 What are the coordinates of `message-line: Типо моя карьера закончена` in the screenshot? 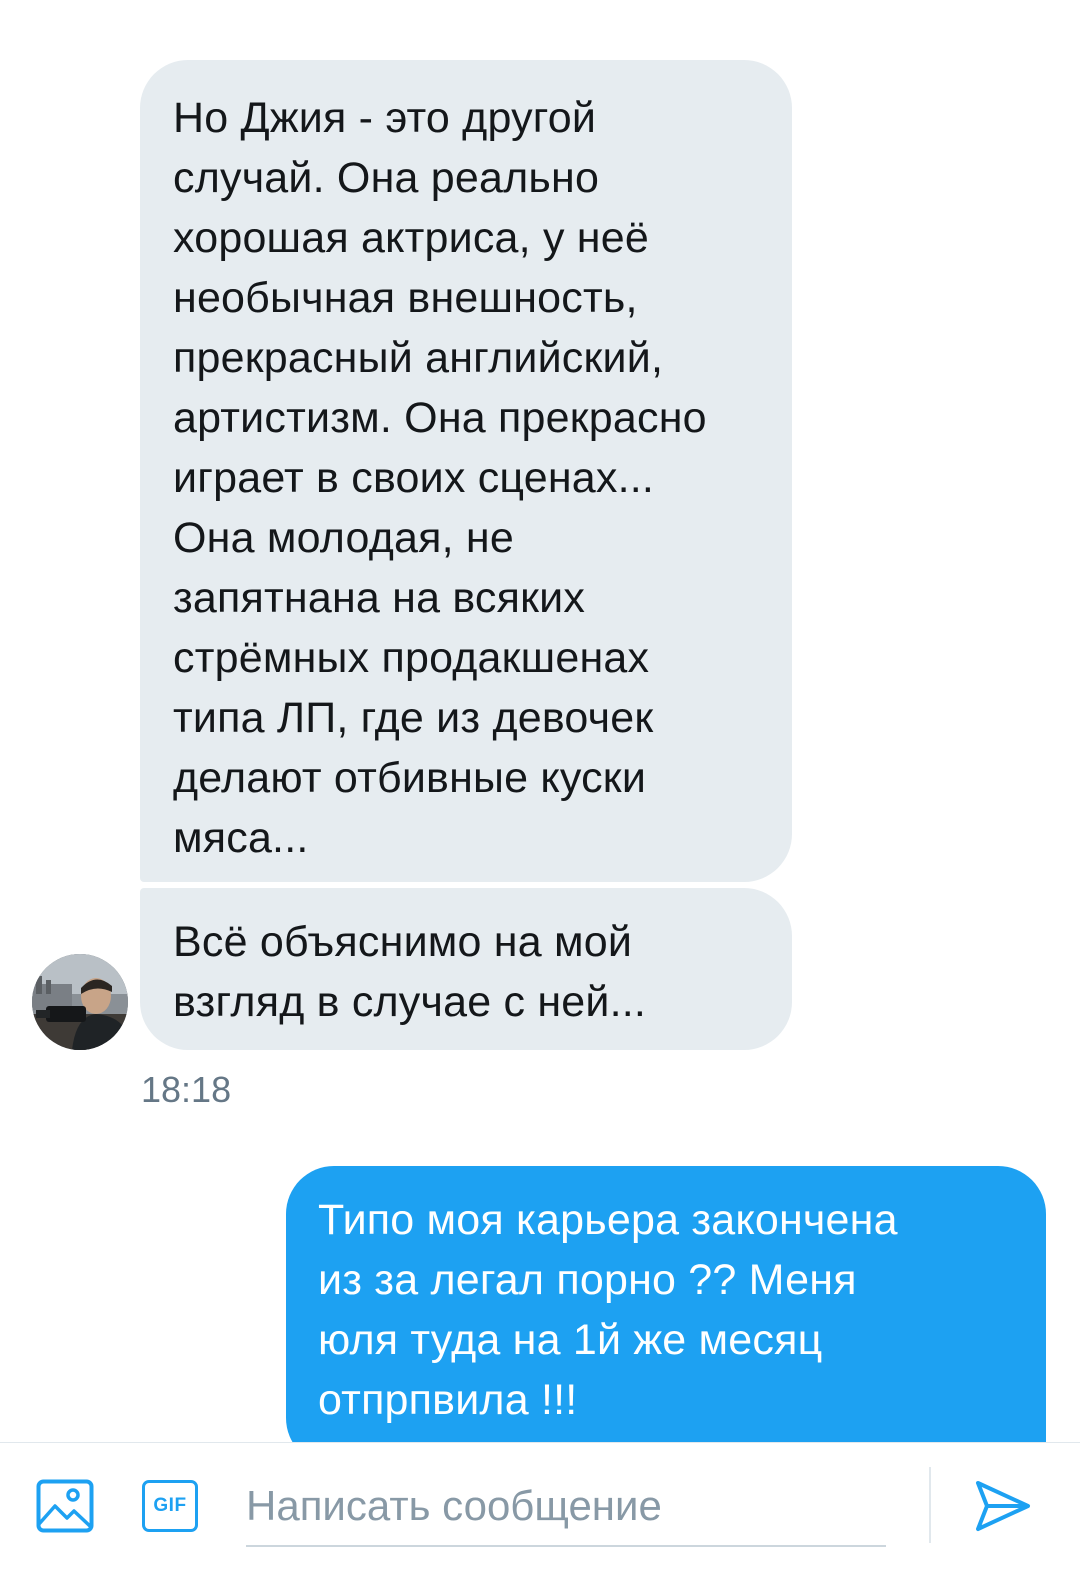 It's located at (608, 1220).